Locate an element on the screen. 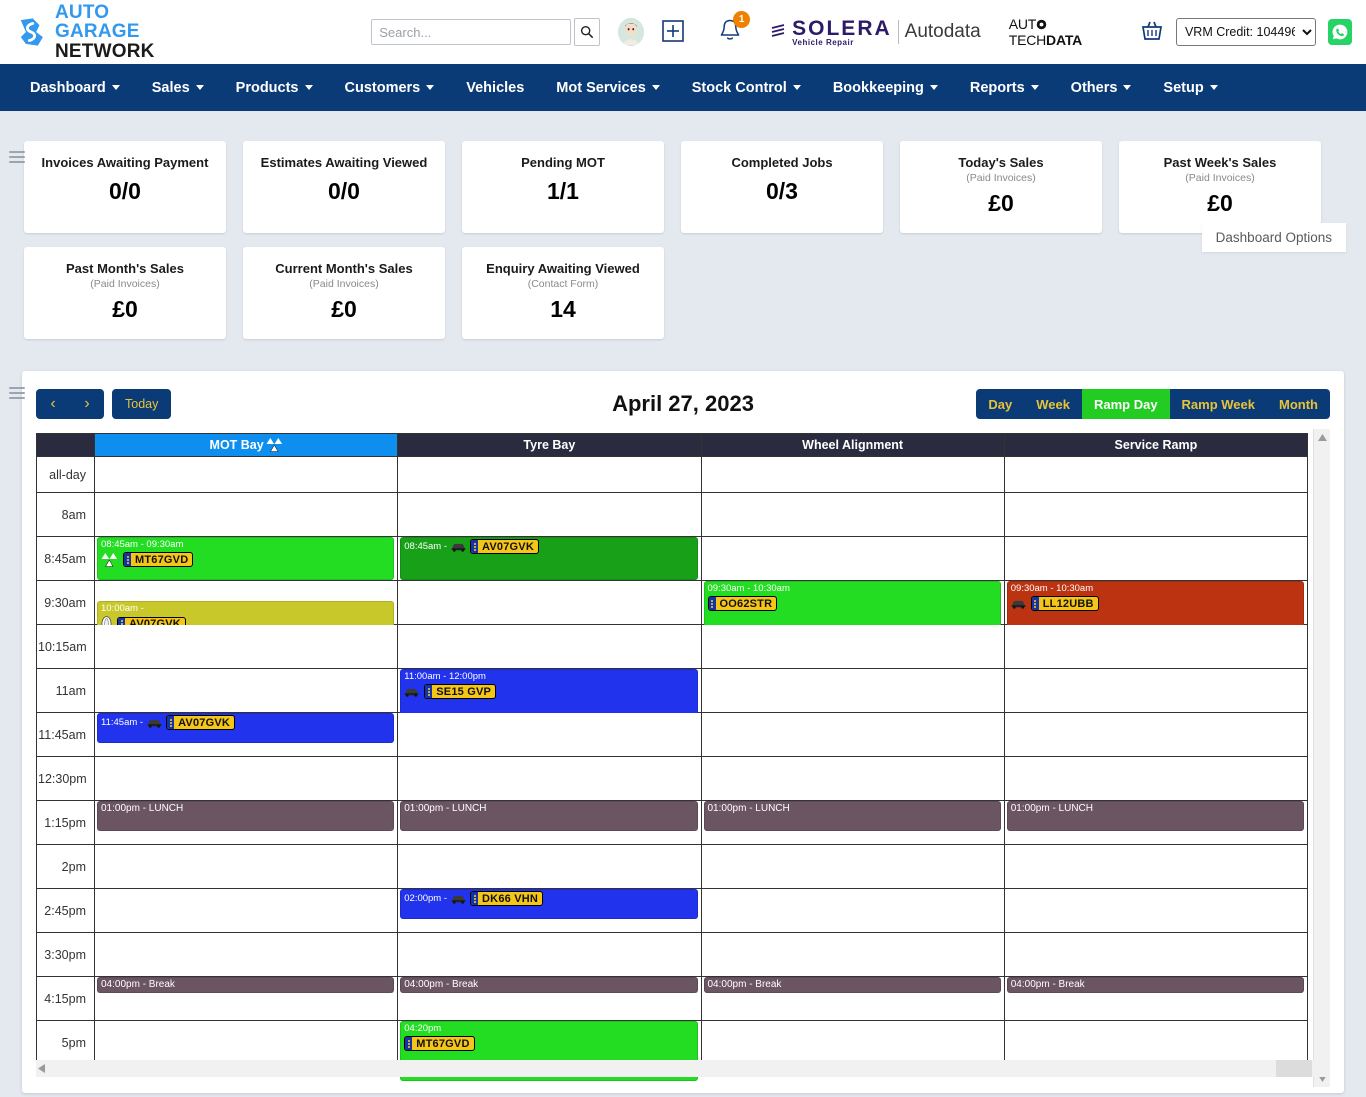  calendar-slot: 11:00am - 12:00pm SE15 GVP is located at coordinates (549, 698).